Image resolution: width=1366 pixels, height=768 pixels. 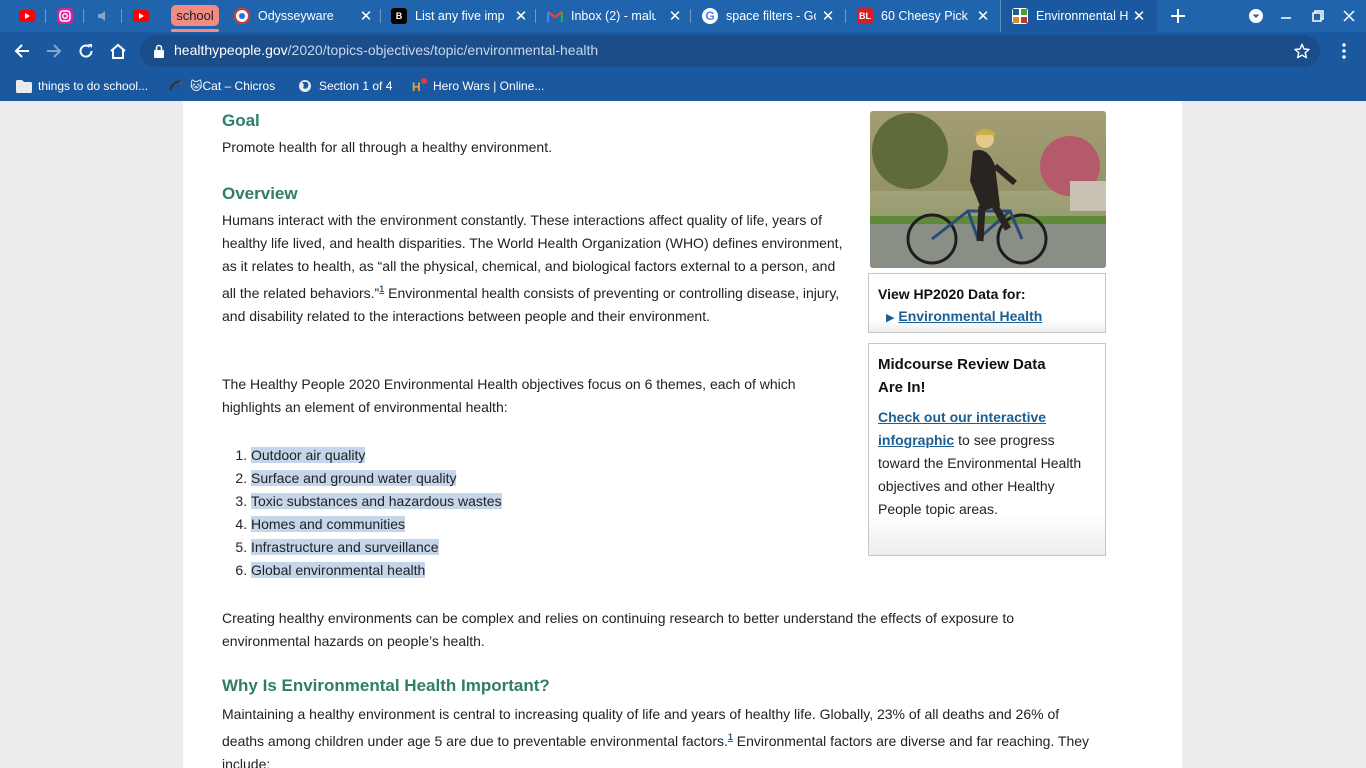 I want to click on data-box-link-row: ▶ Environmental Health, so click(x=987, y=317).